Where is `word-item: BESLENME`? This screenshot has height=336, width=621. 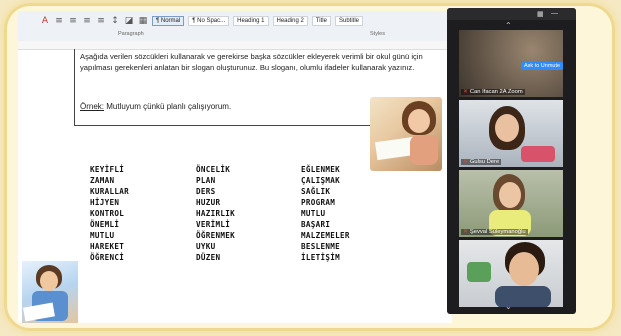
word-item: BESLENME is located at coordinates (320, 246).